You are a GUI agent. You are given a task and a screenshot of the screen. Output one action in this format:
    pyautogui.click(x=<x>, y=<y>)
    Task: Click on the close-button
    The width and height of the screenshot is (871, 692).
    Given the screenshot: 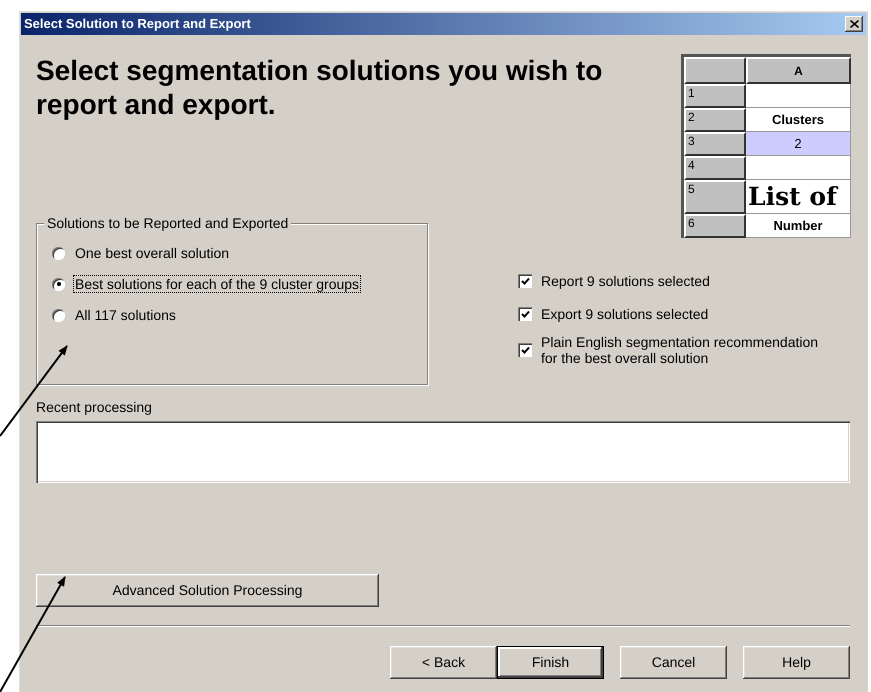 What is the action you would take?
    pyautogui.click(x=854, y=24)
    